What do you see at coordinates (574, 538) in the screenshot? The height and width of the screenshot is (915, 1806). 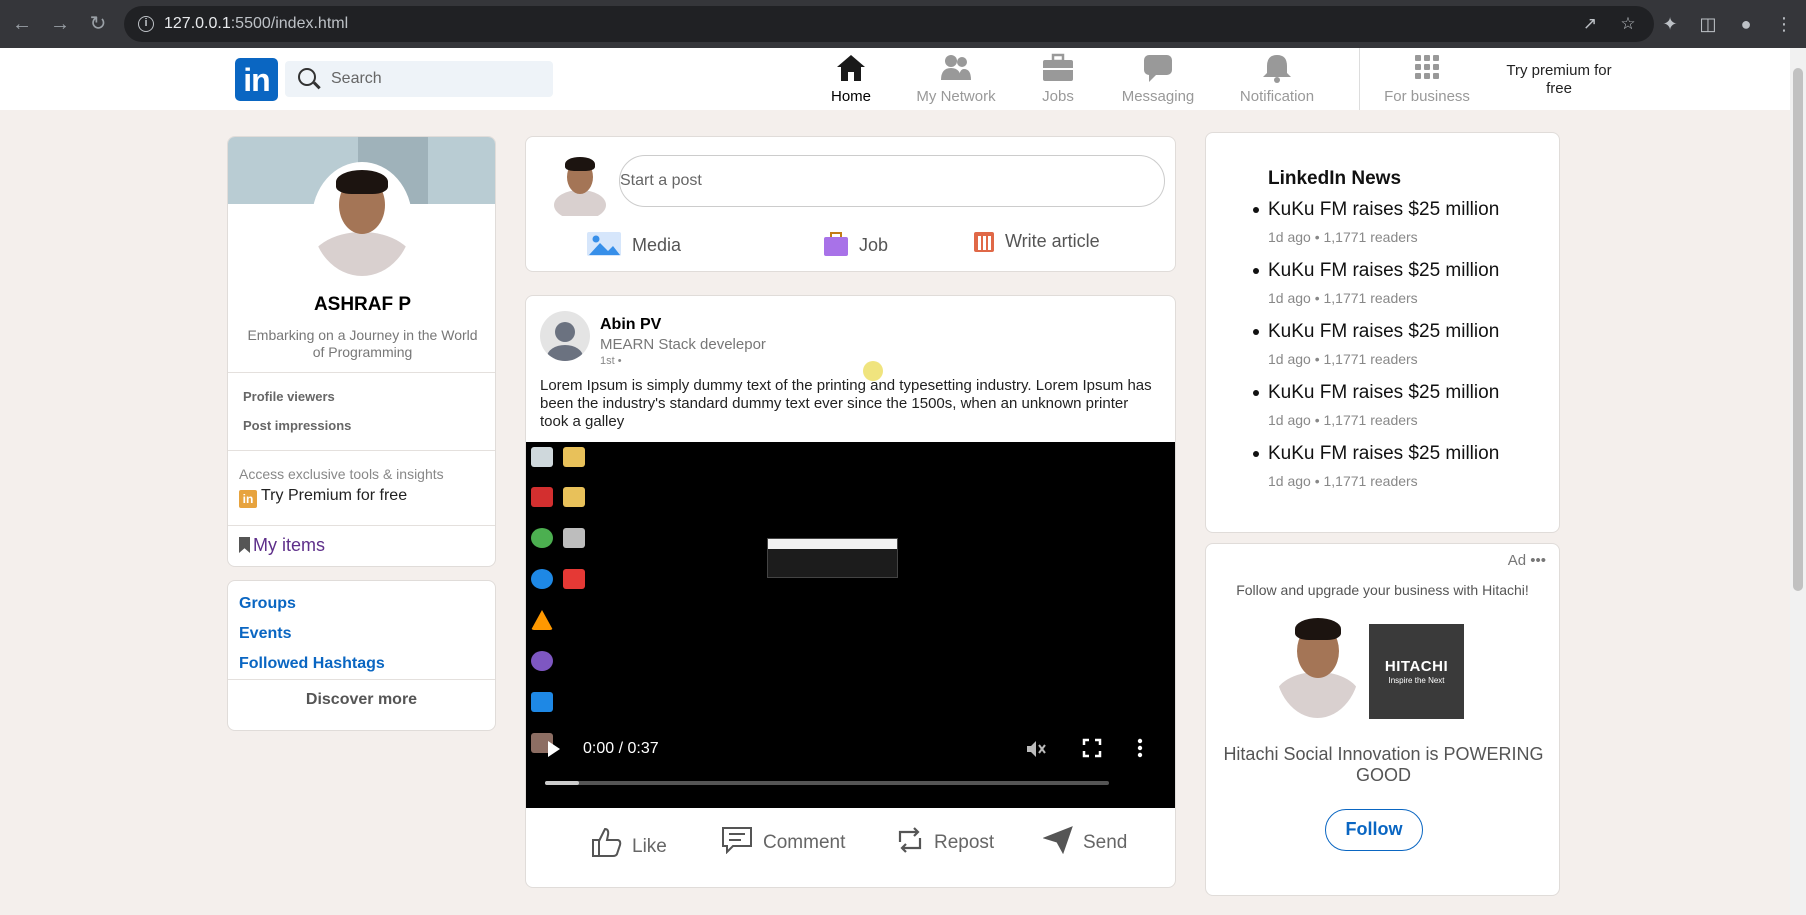 I see `installer-icon` at bounding box center [574, 538].